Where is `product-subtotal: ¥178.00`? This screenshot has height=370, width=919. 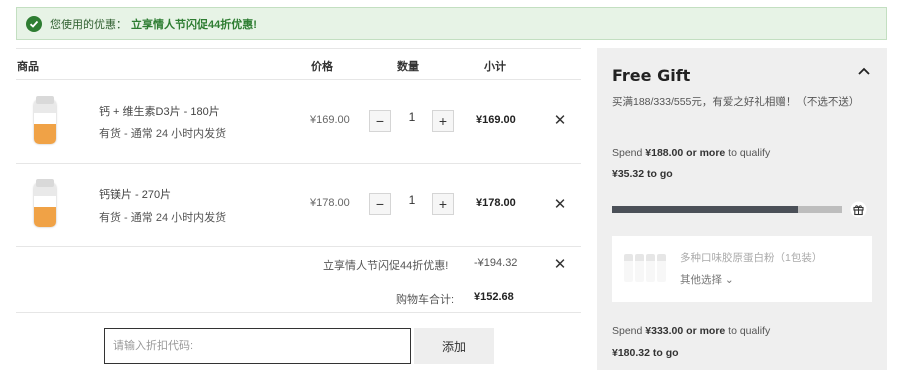
product-subtotal: ¥178.00 is located at coordinates (496, 203).